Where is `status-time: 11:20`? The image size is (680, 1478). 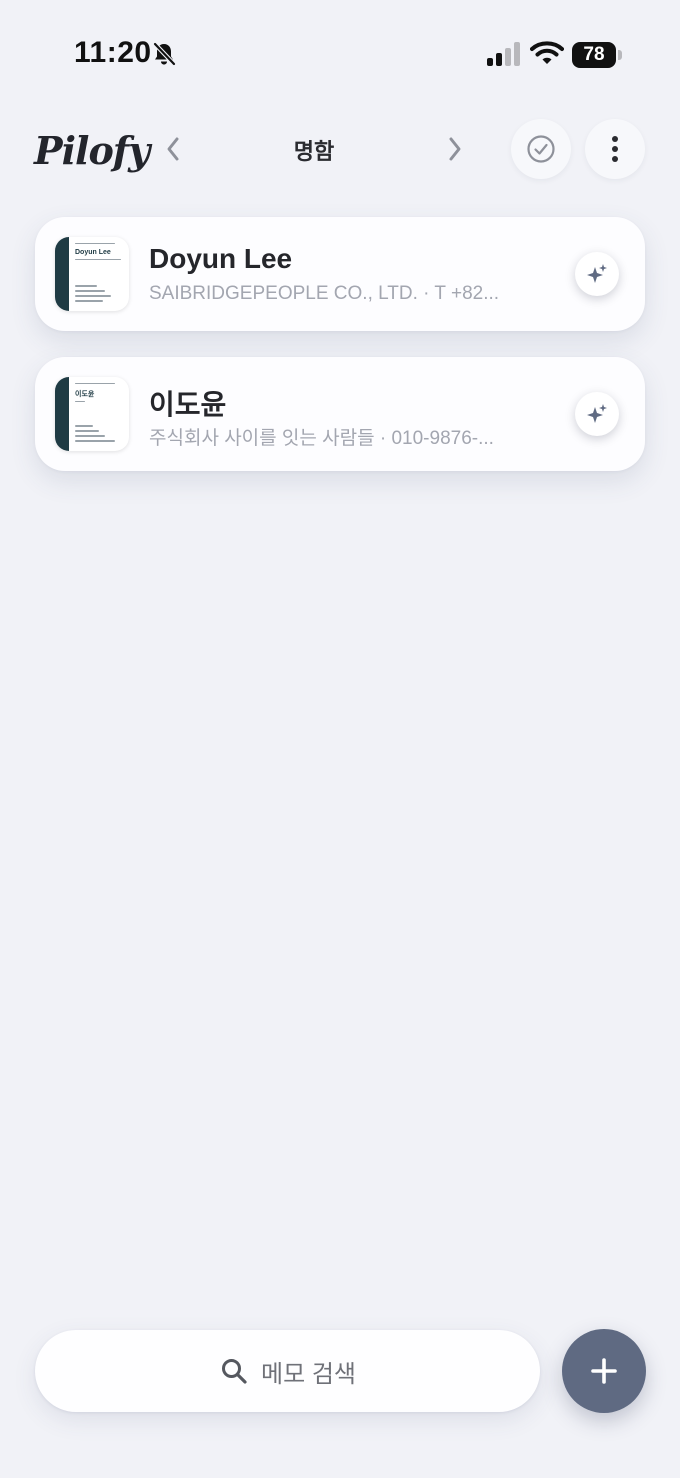
status-time: 11:20 is located at coordinates (113, 52).